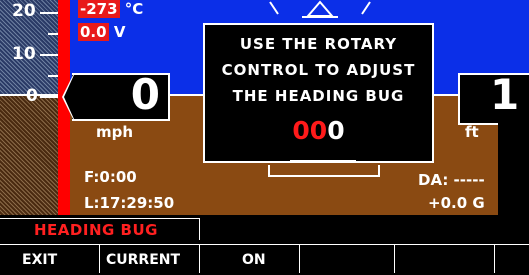  Describe the element at coordinates (134, 9) in the screenshot. I see `temperature-unit: °C` at that location.